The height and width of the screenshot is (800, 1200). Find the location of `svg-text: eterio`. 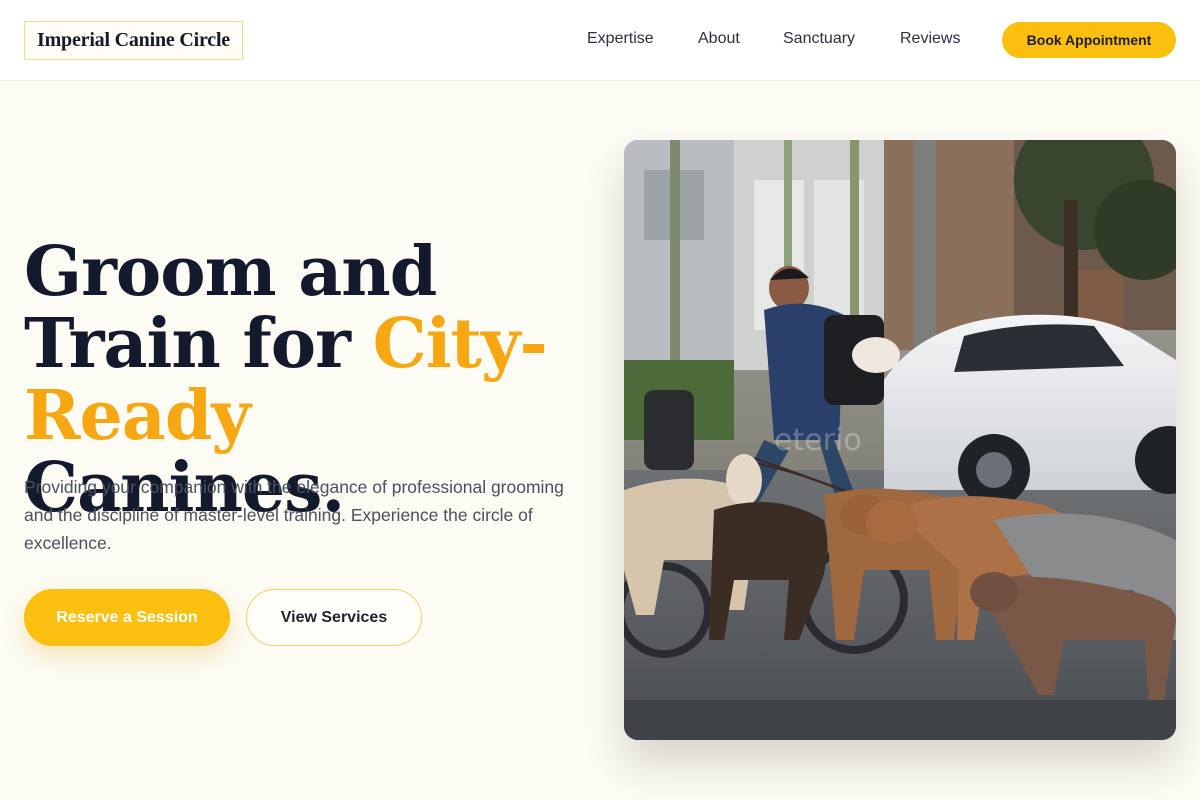

svg-text: eterio is located at coordinates (818, 440).